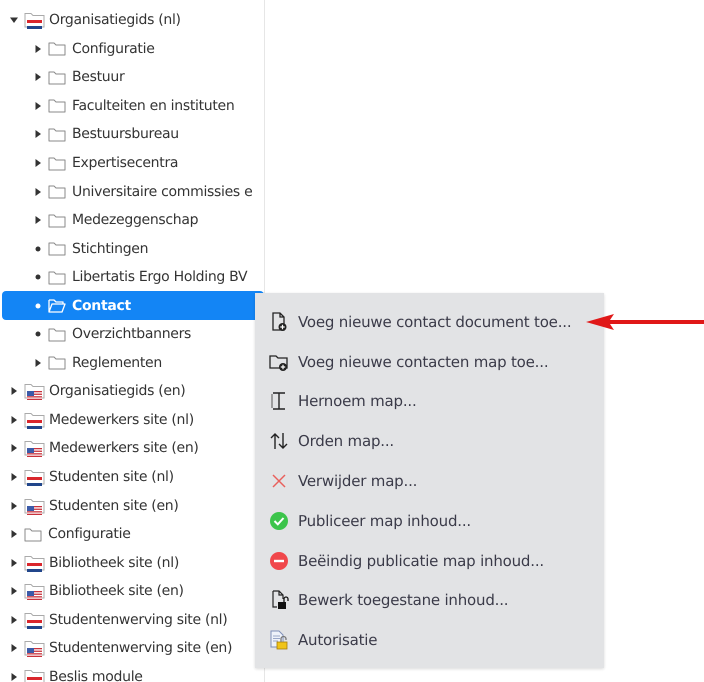 This screenshot has width=704, height=682. Describe the element at coordinates (279, 441) in the screenshot. I see `sort-icon` at that location.